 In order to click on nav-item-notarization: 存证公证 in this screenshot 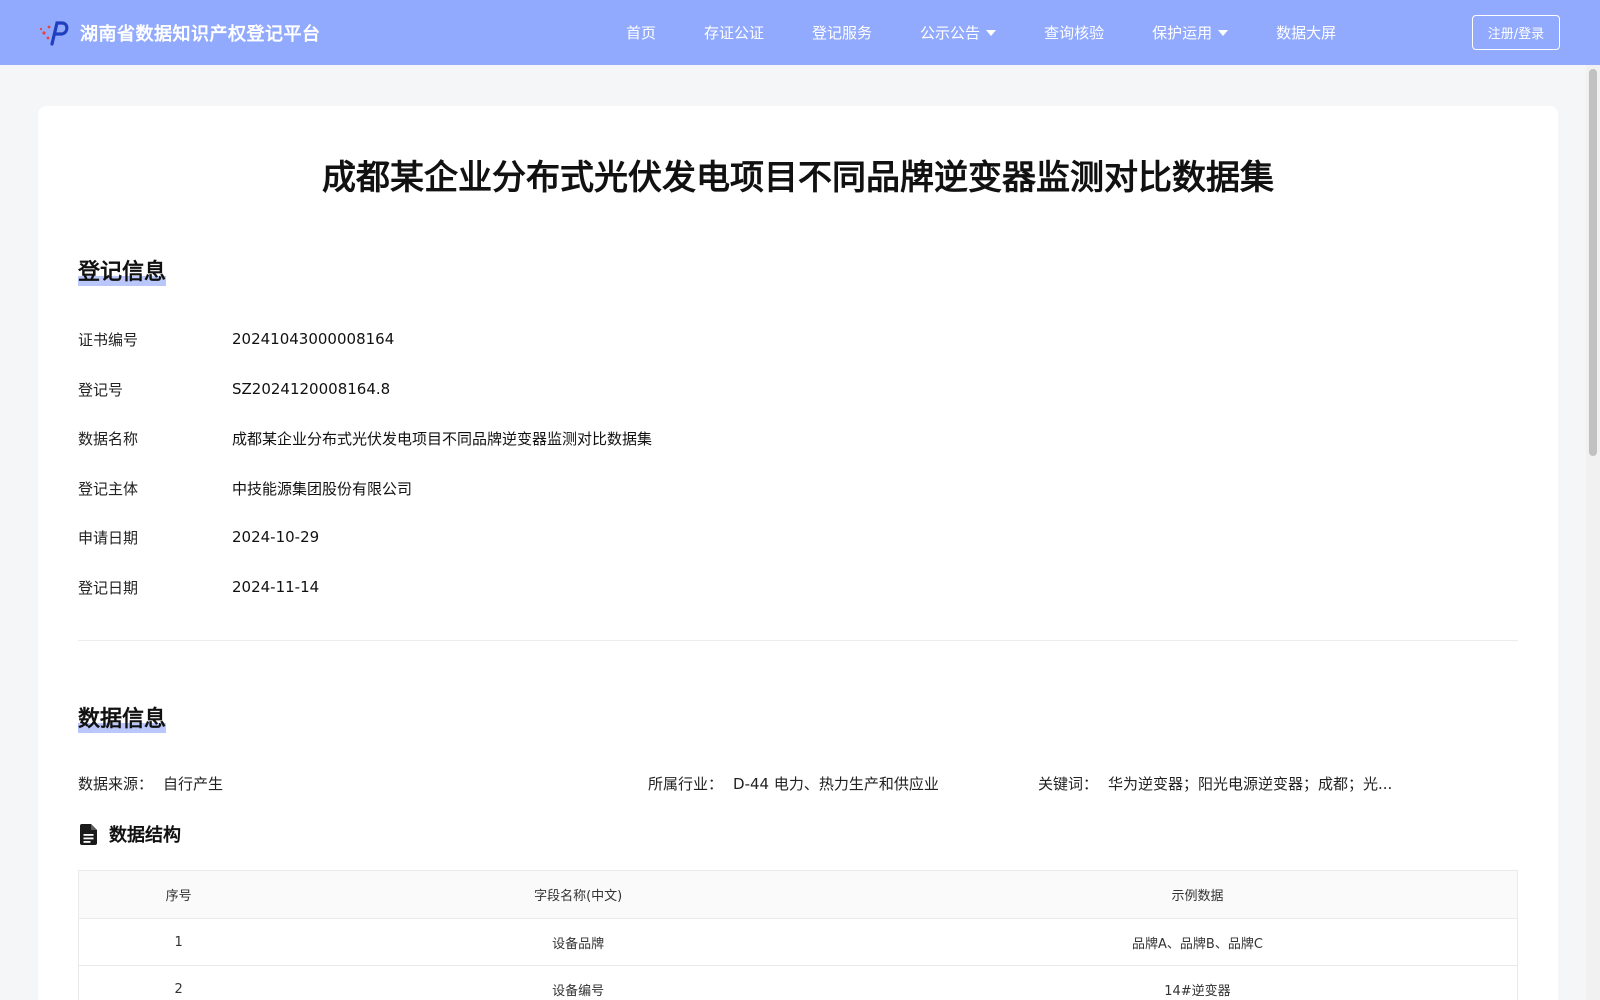, I will do `click(734, 32)`.